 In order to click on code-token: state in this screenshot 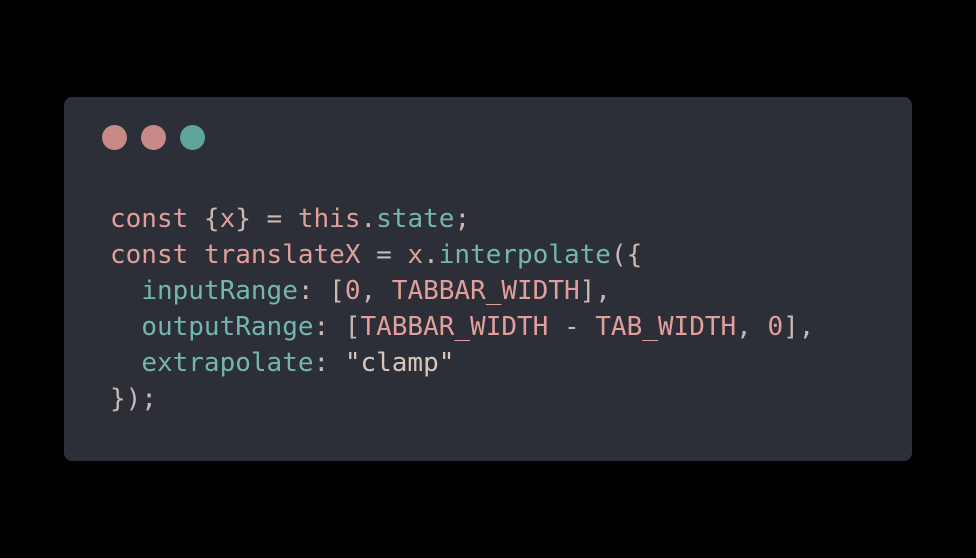, I will do `click(415, 219)`.